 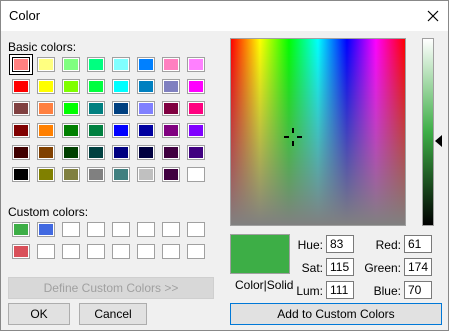 What do you see at coordinates (433, 16) in the screenshot?
I see `close-icon` at bounding box center [433, 16].